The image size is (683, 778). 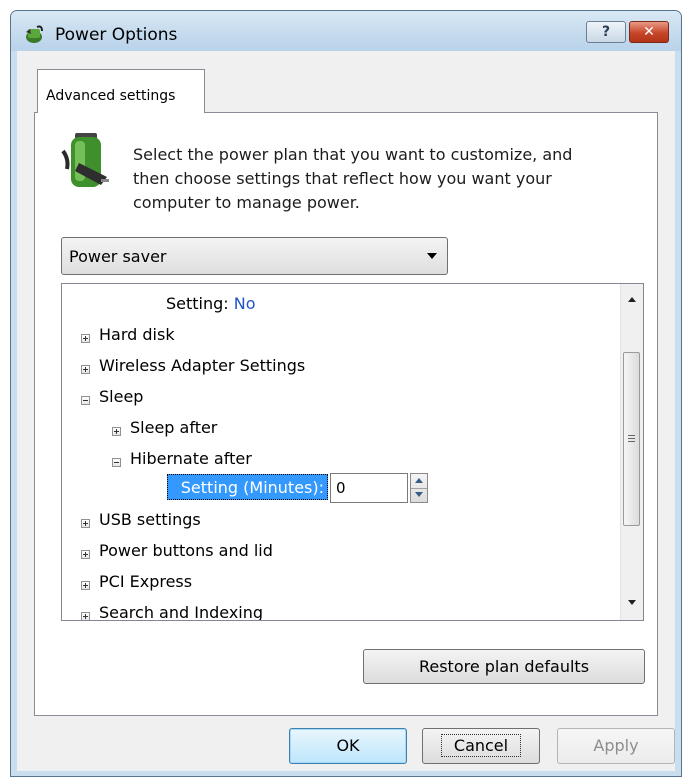 What do you see at coordinates (247, 487) in the screenshot?
I see `hibernate-setting-label: Setting (Minutes):` at bounding box center [247, 487].